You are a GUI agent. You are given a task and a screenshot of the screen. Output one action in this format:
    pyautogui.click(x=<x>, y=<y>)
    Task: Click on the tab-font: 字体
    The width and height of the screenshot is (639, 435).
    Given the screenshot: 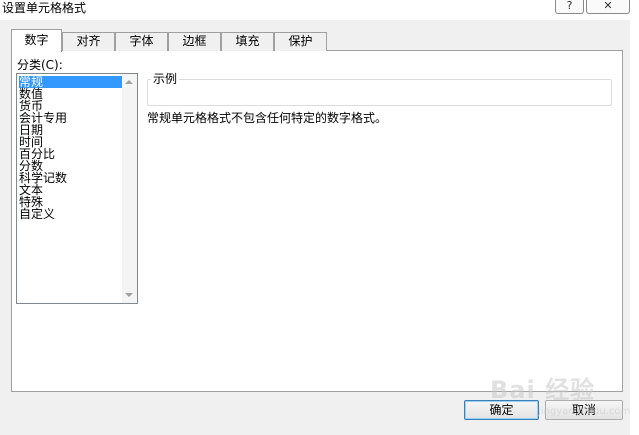 What is the action you would take?
    pyautogui.click(x=141, y=41)
    